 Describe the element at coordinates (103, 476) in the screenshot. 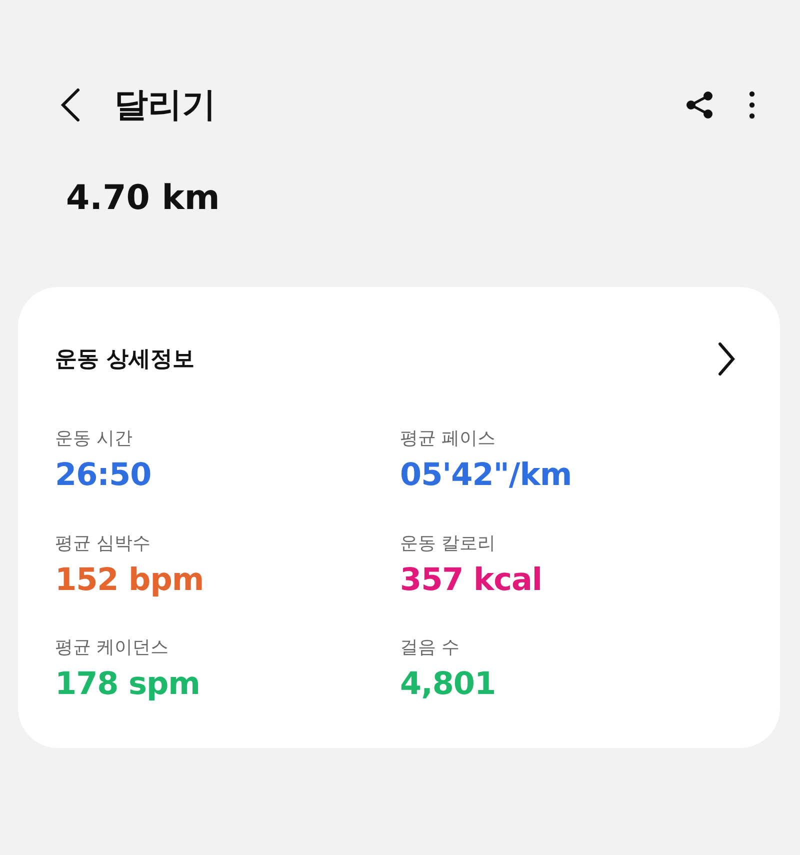

I see `metric-value: 26:50` at that location.